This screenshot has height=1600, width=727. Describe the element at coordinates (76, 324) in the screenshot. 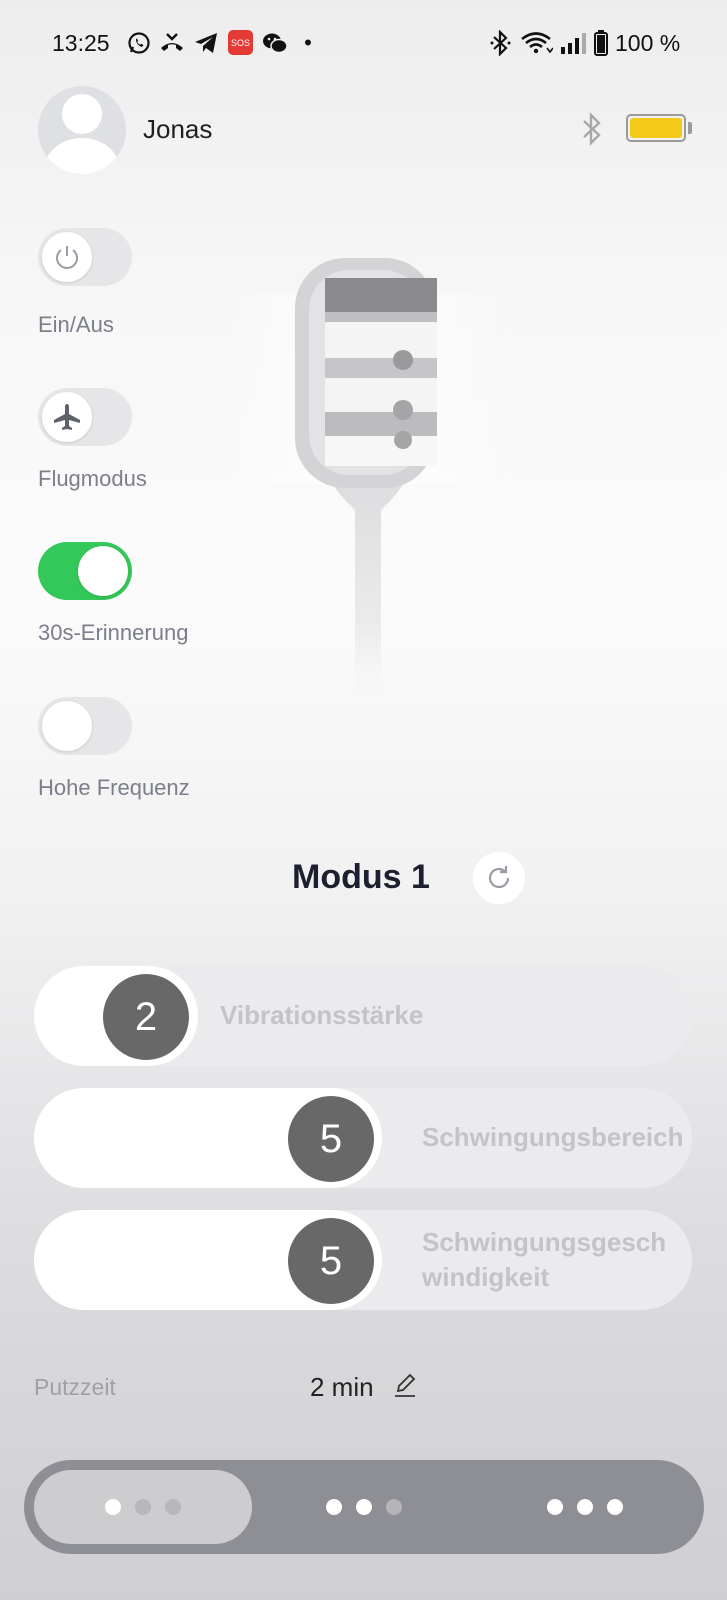

I see `power-label: Ein/Aus` at that location.